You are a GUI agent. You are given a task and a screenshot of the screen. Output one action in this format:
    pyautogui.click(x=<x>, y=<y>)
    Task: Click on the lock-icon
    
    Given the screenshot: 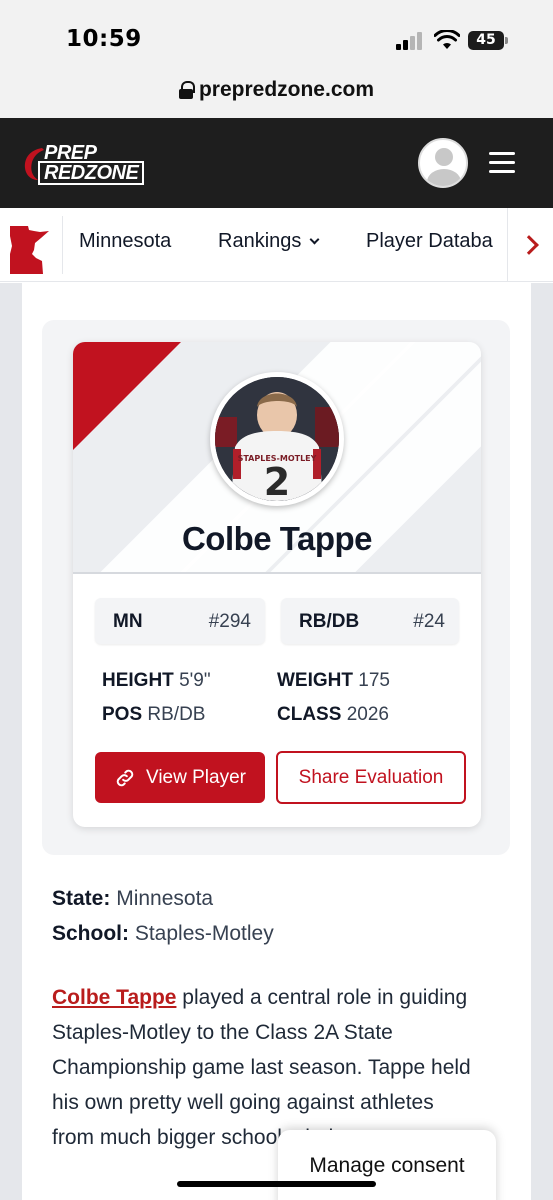 What is the action you would take?
    pyautogui.click(x=186, y=90)
    